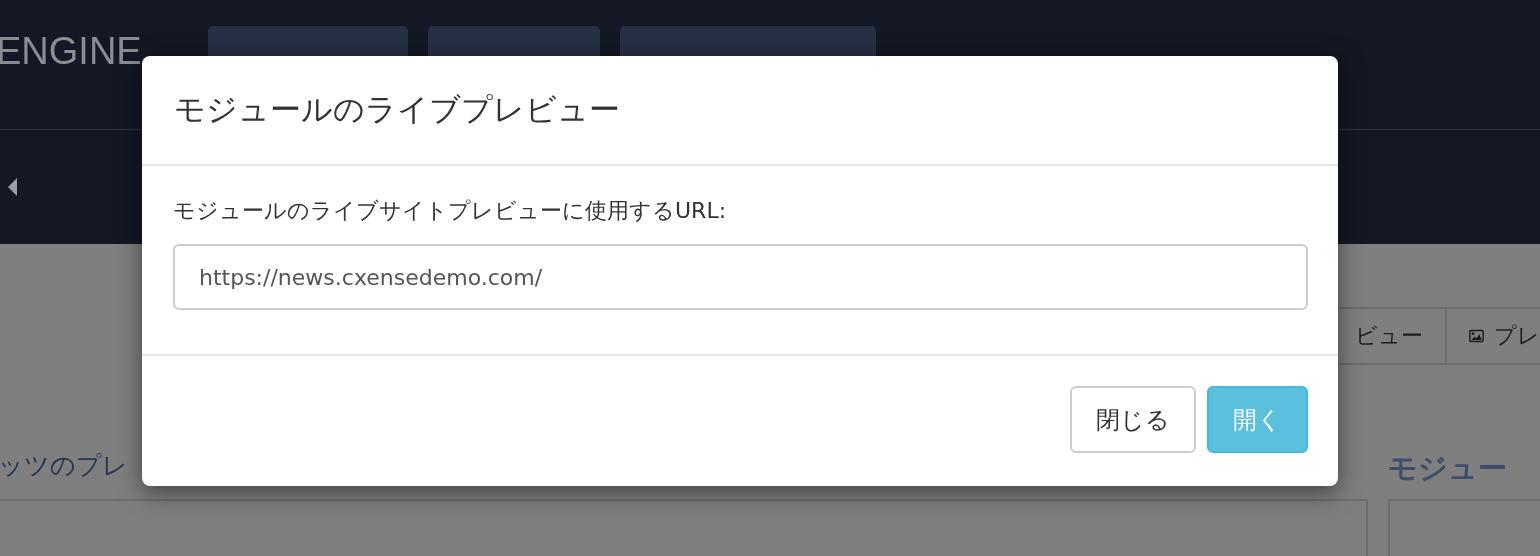 This screenshot has height=556, width=1540. Describe the element at coordinates (1133, 419) in the screenshot. I see `close-button: 閉じる` at that location.